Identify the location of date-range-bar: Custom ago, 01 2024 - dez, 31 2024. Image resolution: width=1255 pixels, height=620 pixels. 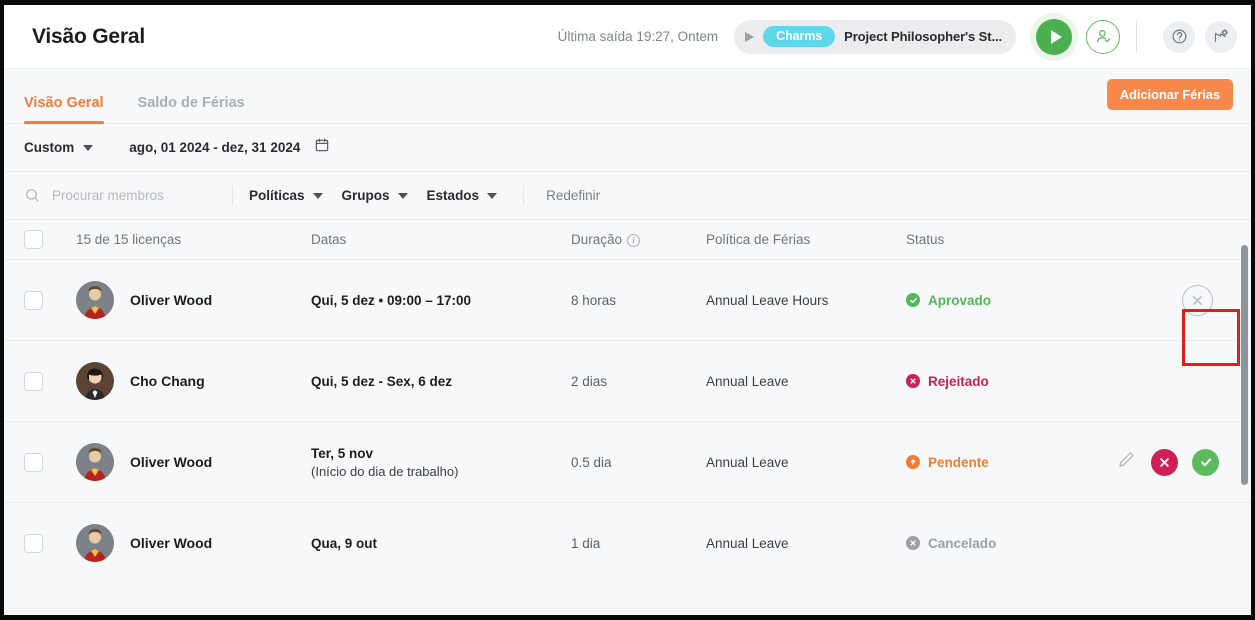
(627, 148).